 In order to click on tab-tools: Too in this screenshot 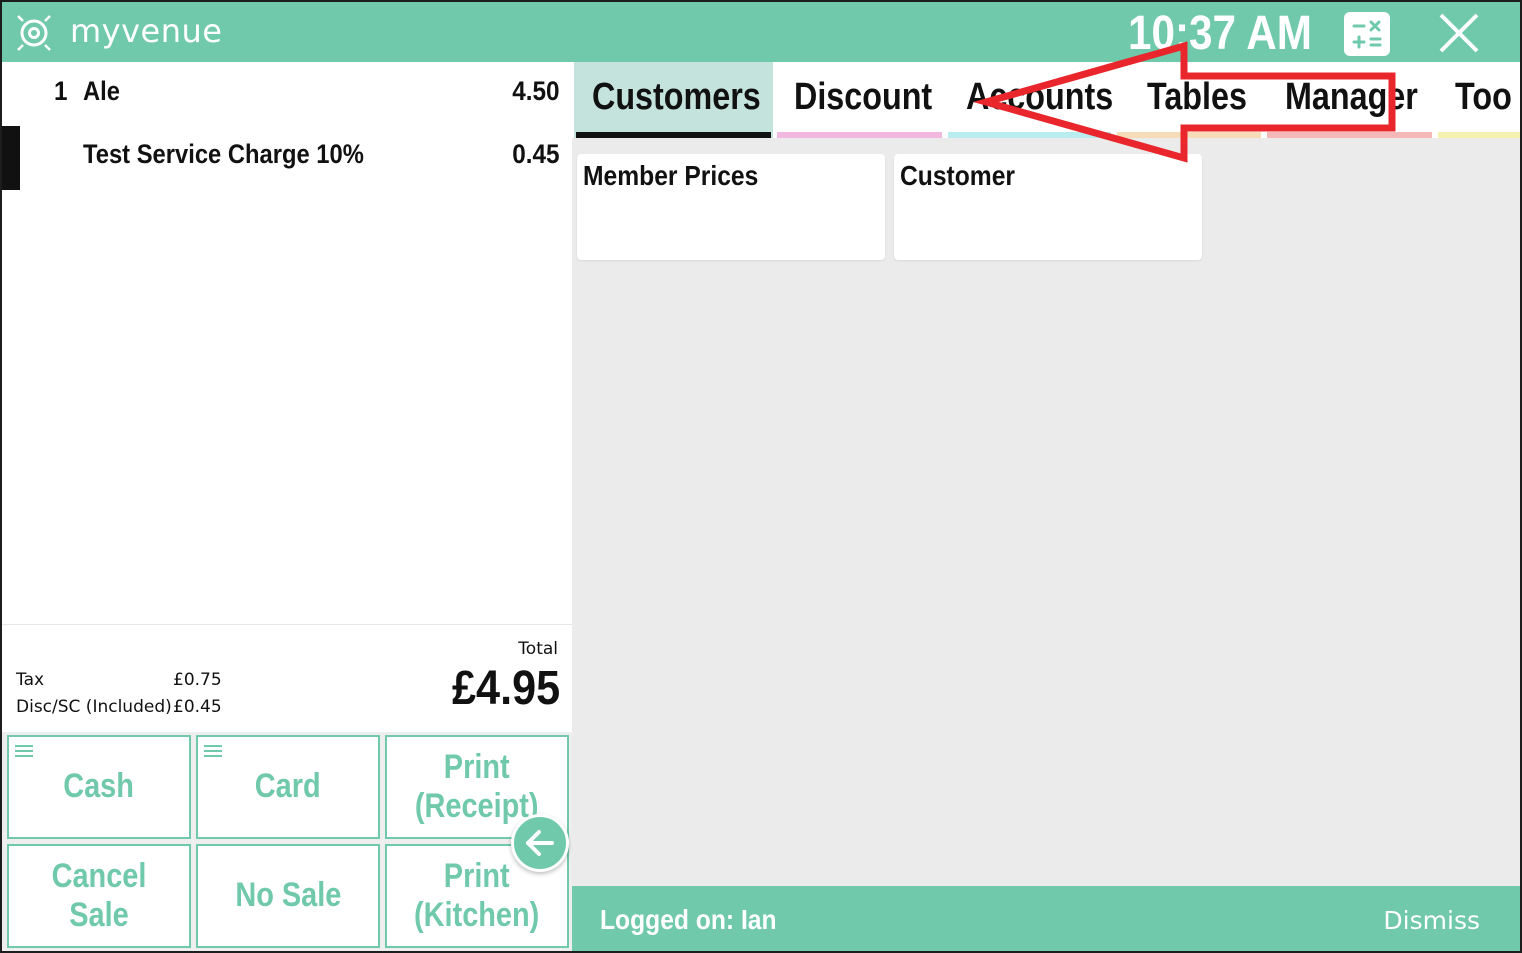, I will do `click(1478, 100)`.